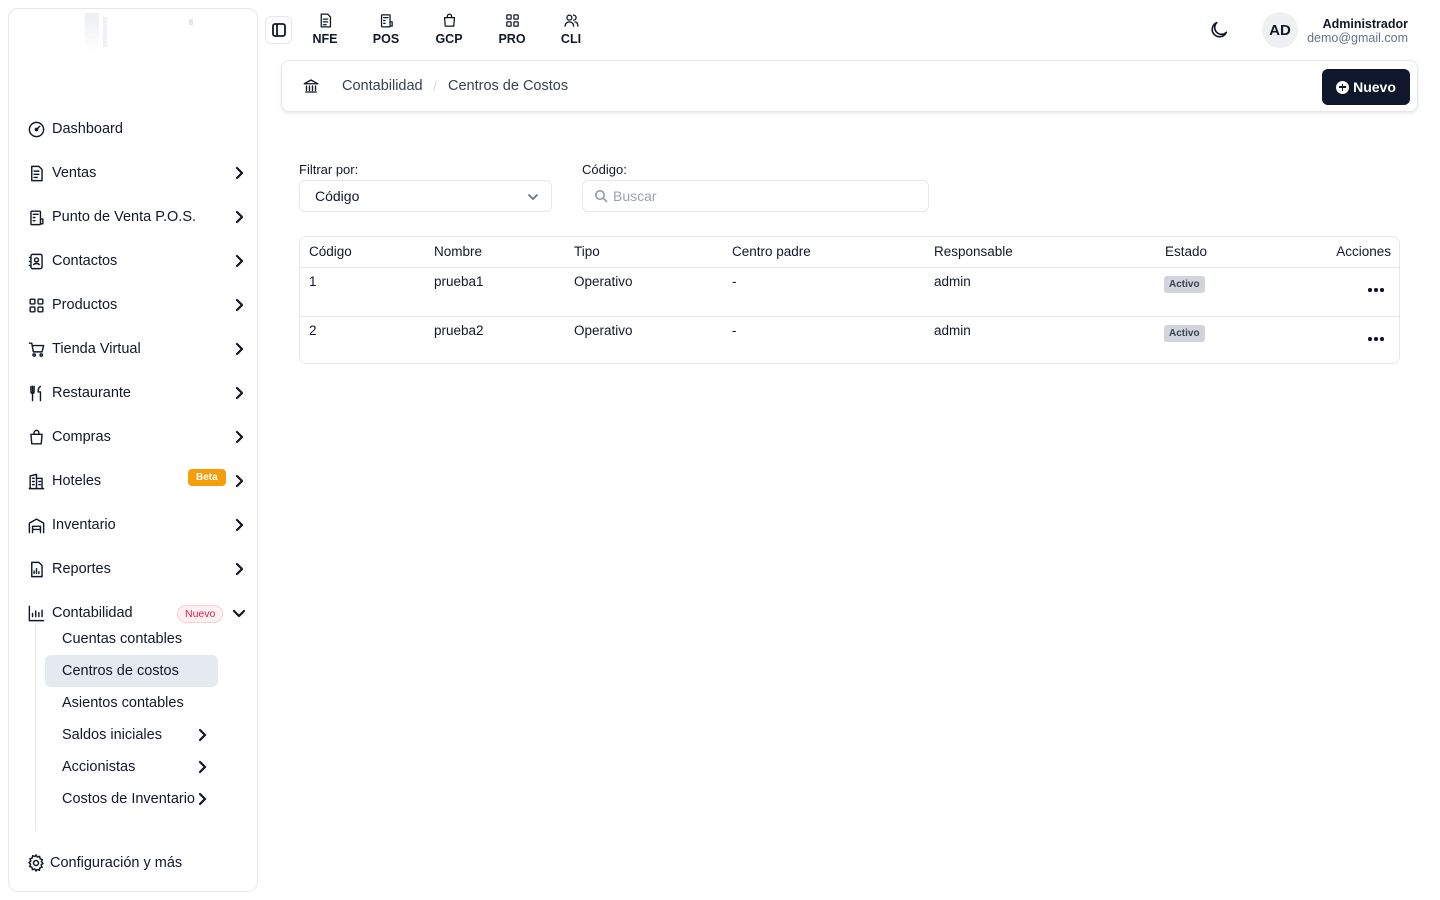  Describe the element at coordinates (1365, 24) in the screenshot. I see `user-name: Administrador` at that location.